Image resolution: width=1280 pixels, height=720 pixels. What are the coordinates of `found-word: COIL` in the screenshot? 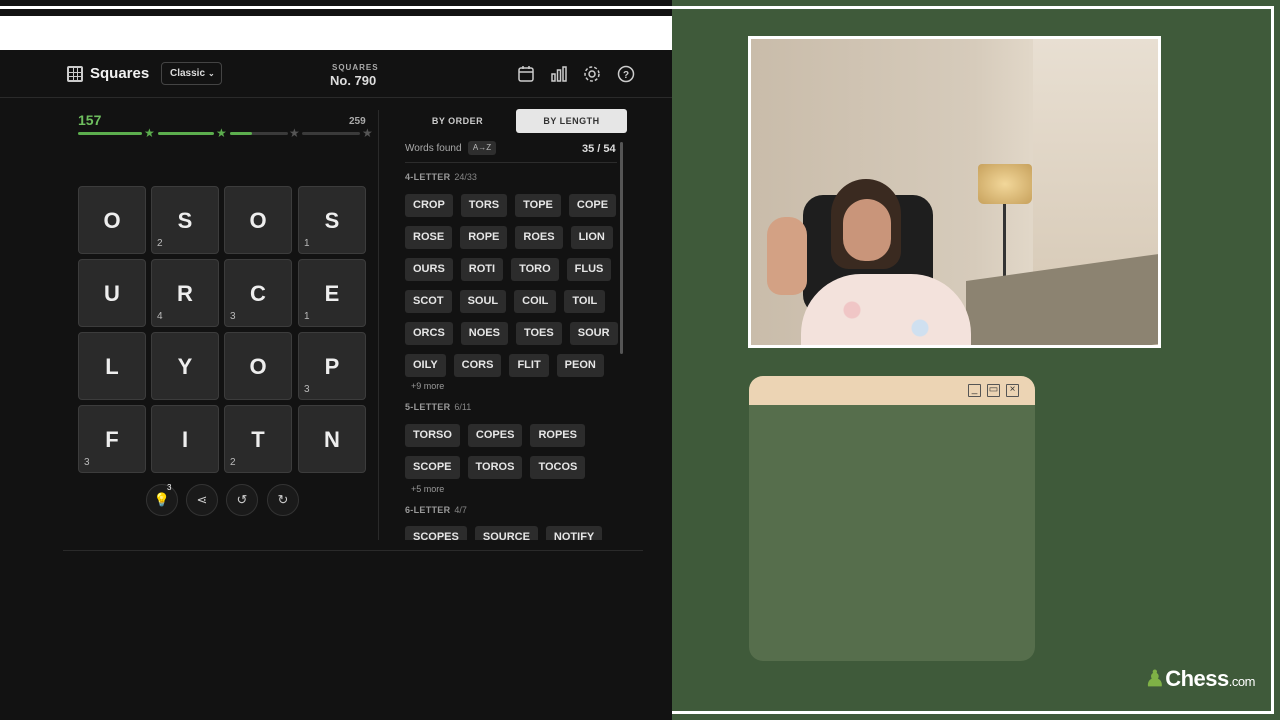 It's located at (535, 301).